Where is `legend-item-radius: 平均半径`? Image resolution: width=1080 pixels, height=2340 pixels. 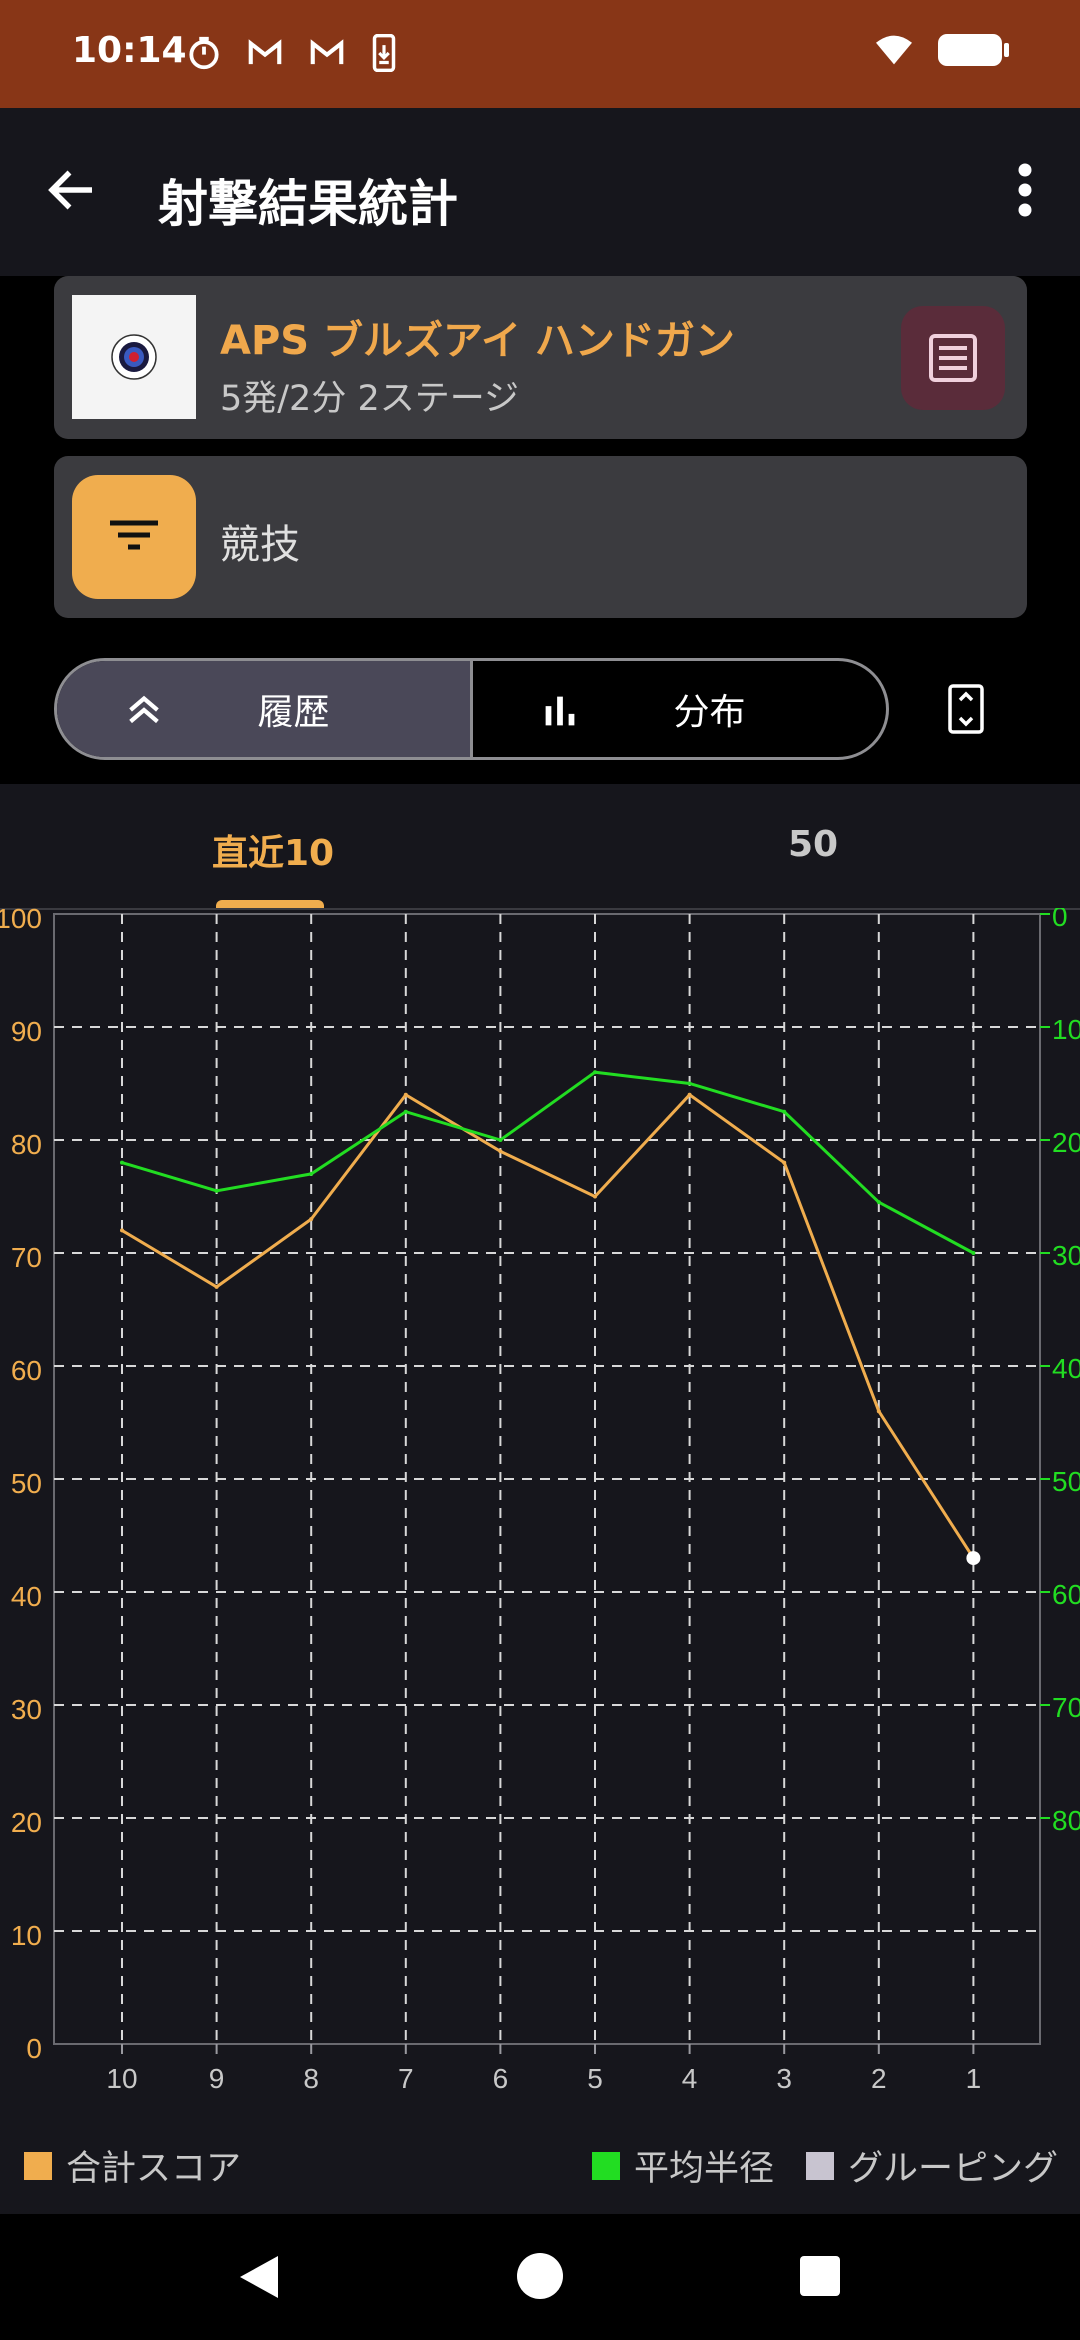
legend-item-radius: 平均半径 is located at coordinates (683, 2165).